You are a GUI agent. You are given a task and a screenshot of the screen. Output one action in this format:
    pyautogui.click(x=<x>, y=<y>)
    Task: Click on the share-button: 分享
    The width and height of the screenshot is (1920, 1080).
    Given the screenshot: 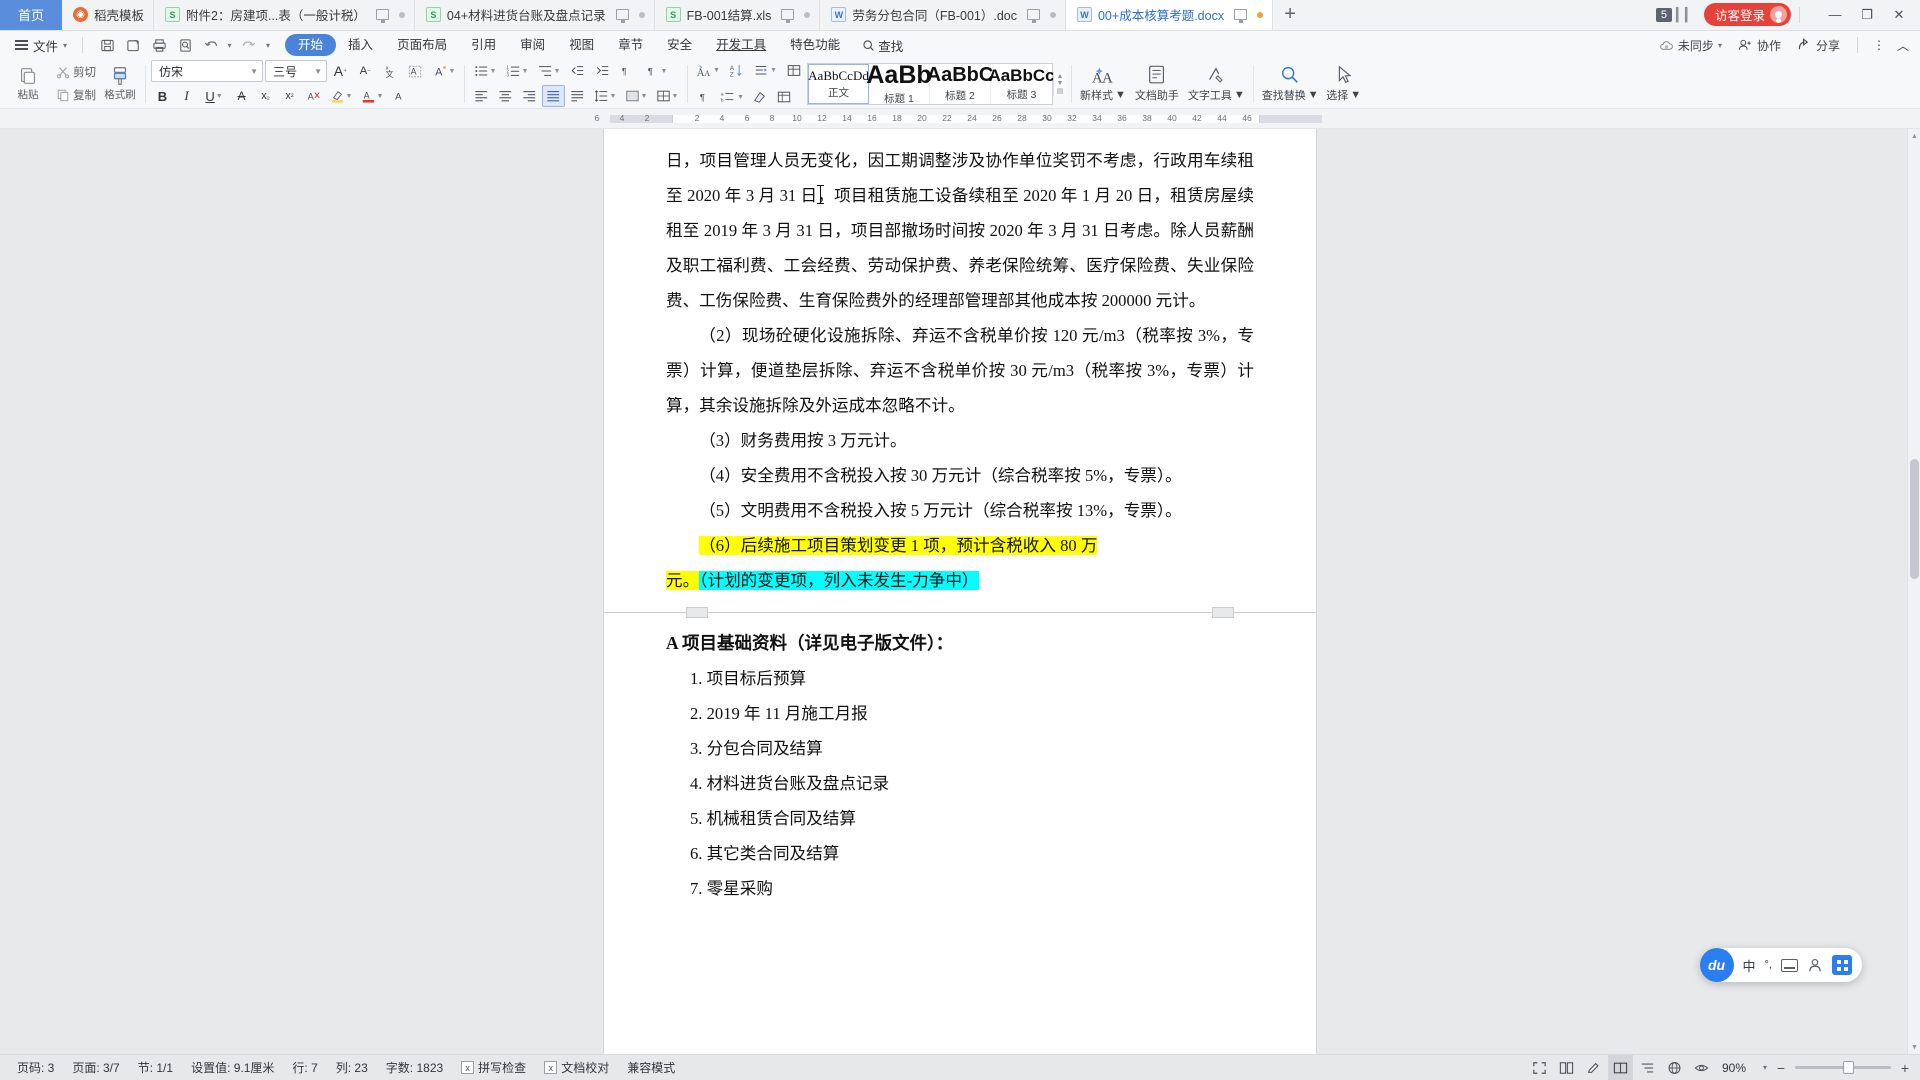 What is the action you would take?
    pyautogui.click(x=1818, y=45)
    